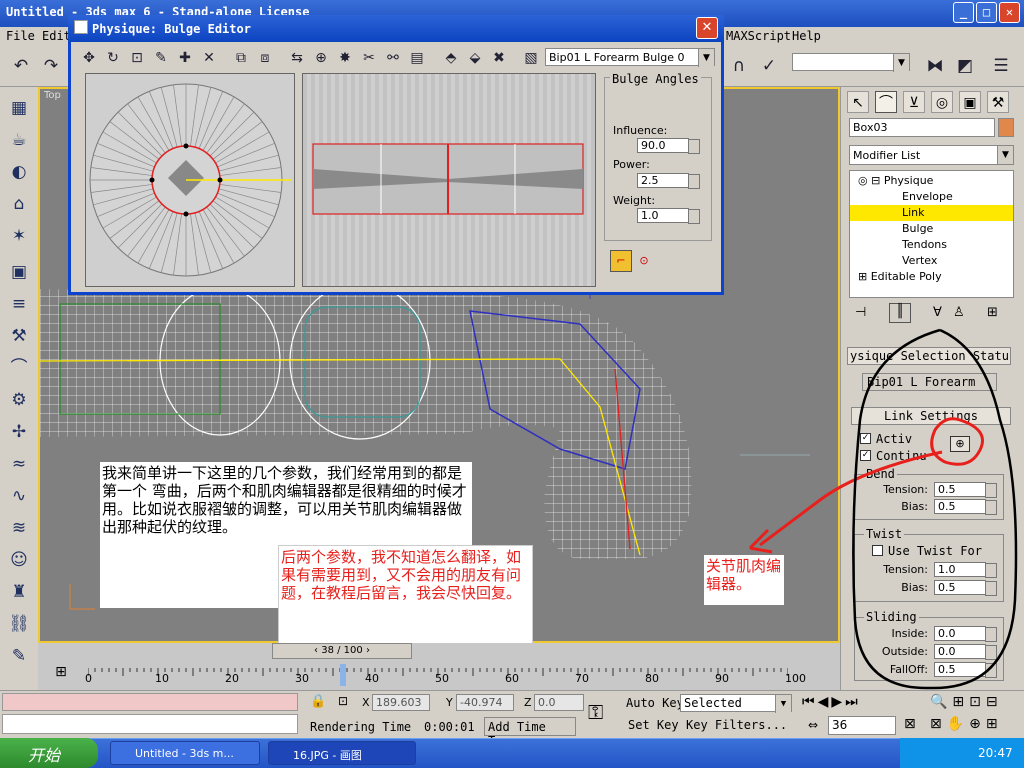  I want to click on task-paint: 16.JPG - 画图, so click(342, 753).